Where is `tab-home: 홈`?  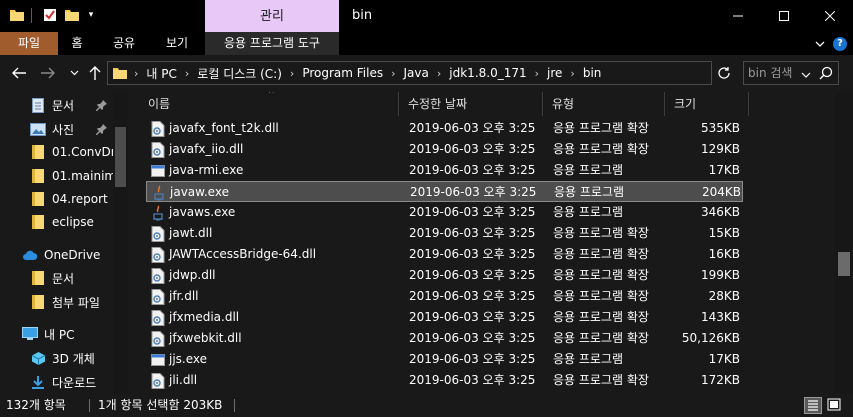 tab-home: 홈 is located at coordinates (77, 43).